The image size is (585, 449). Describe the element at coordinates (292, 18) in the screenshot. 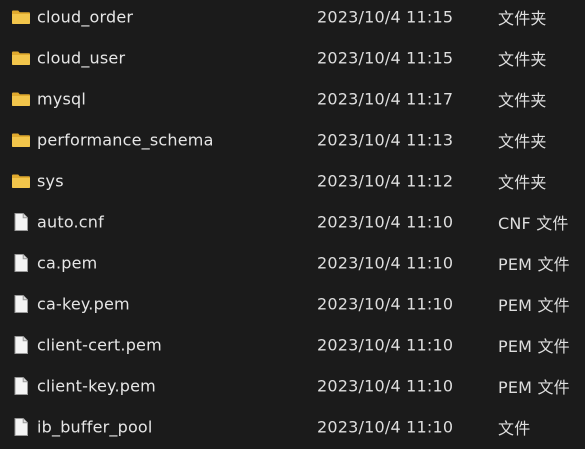

I see `file-row: cloud_order 2023/10/4 11:15 文件夹` at that location.